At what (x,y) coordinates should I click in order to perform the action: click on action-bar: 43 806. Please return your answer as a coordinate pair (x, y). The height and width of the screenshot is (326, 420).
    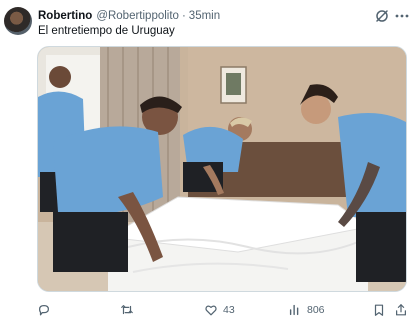
    Looking at the image, I should click on (210, 310).